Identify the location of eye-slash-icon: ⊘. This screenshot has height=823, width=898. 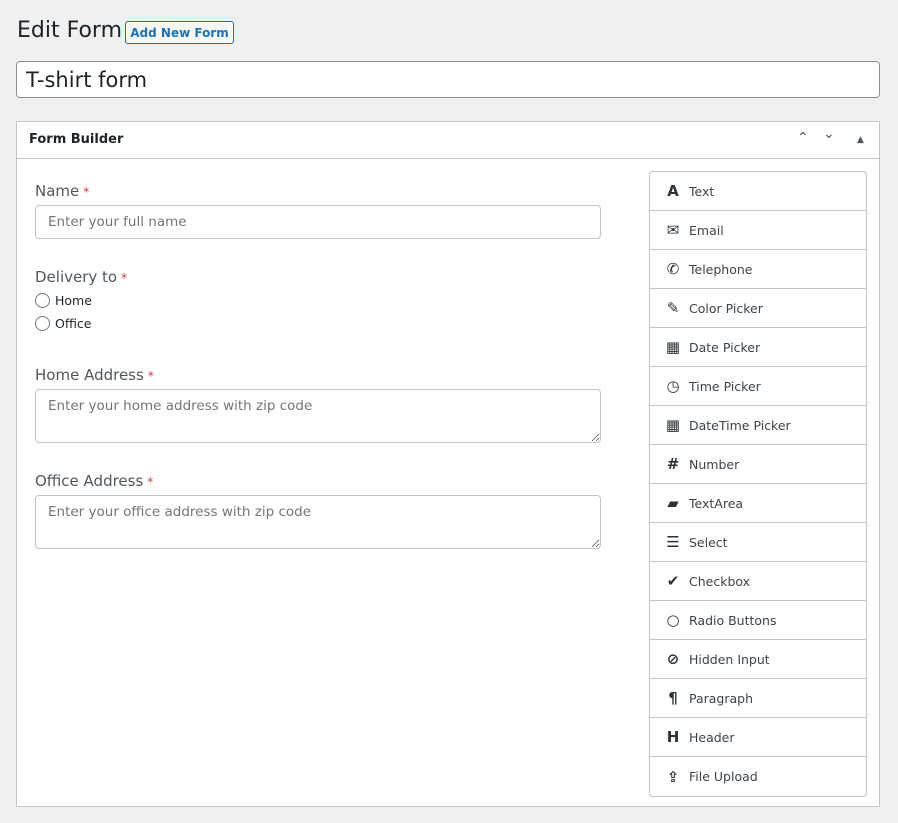
(673, 659).